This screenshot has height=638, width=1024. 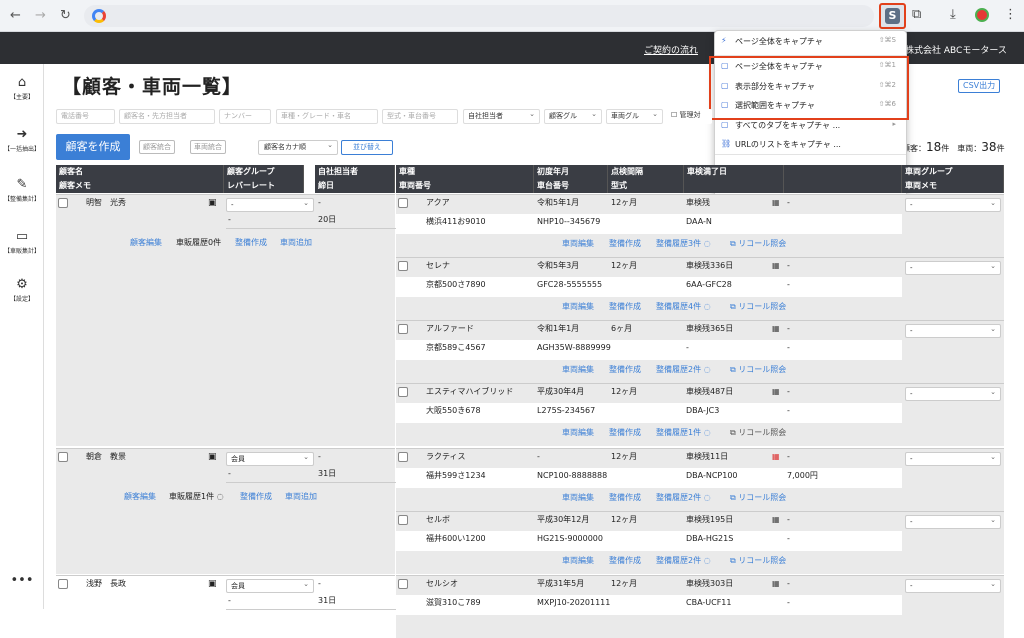 I want to click on csv-export-button: CSV出力, so click(x=979, y=86).